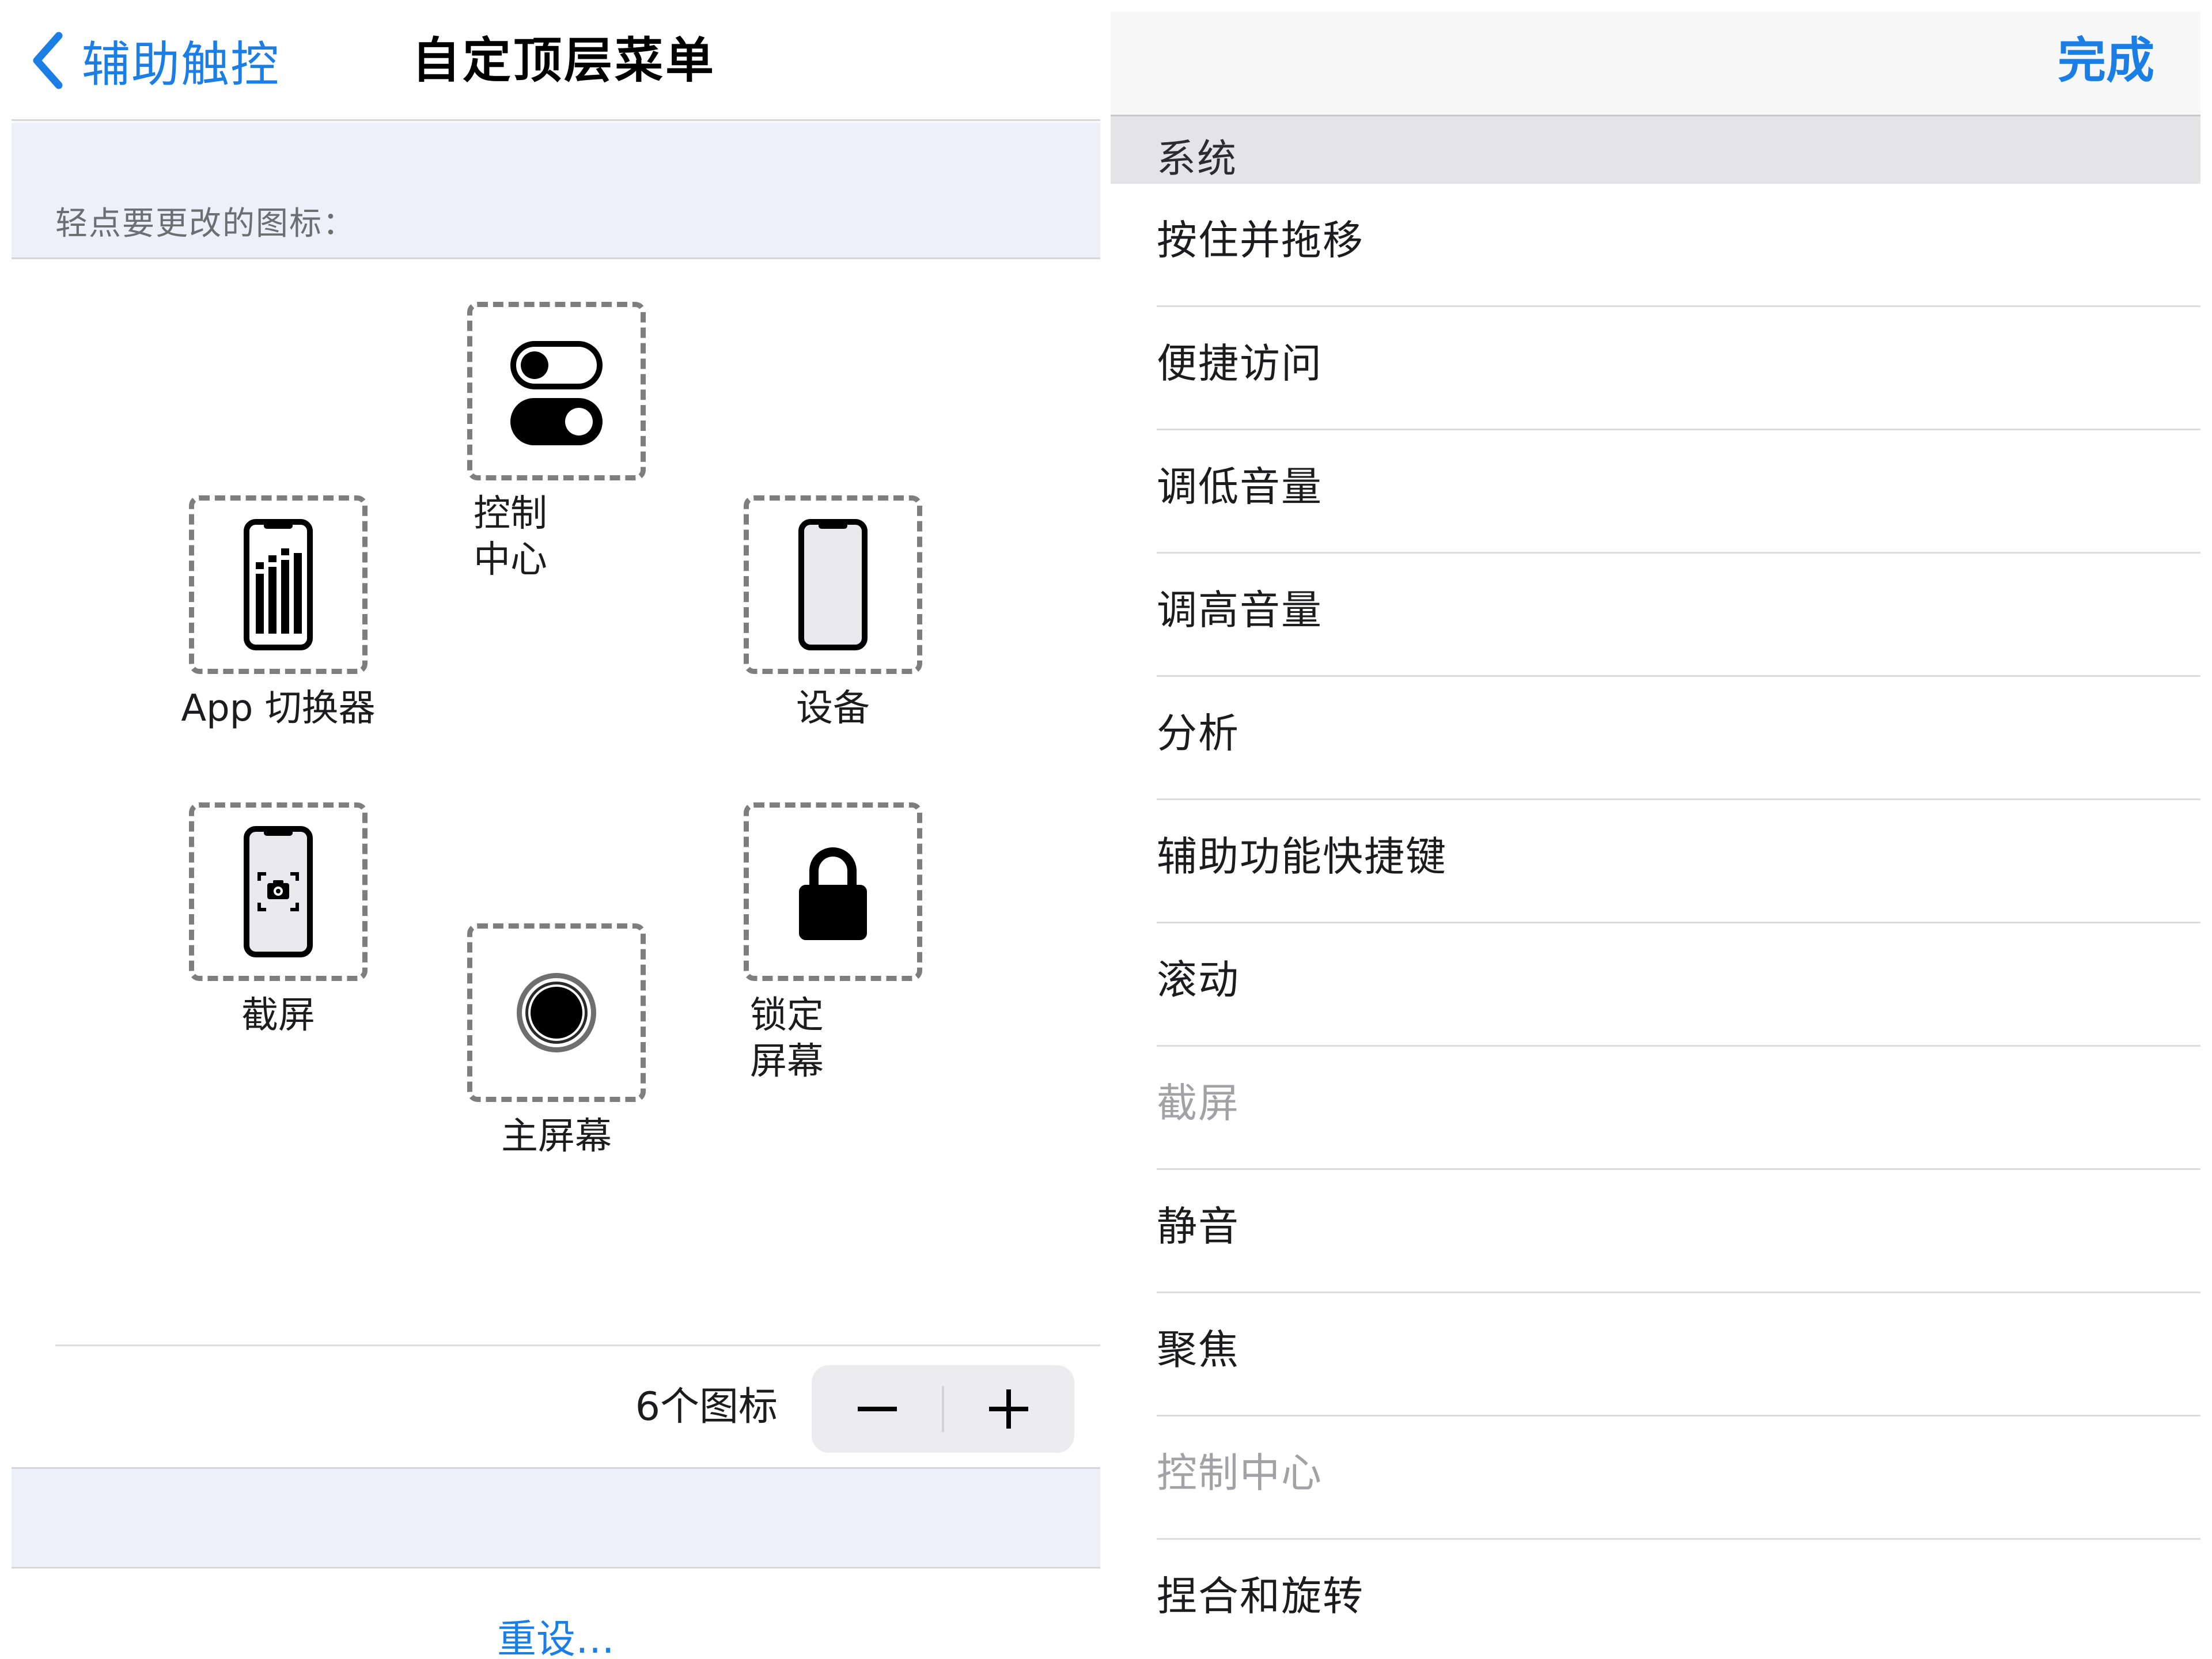 The width and height of the screenshot is (2212, 1659). Describe the element at coordinates (205, 224) in the screenshot. I see `hint-text: 轻点要更改的图标：` at that location.